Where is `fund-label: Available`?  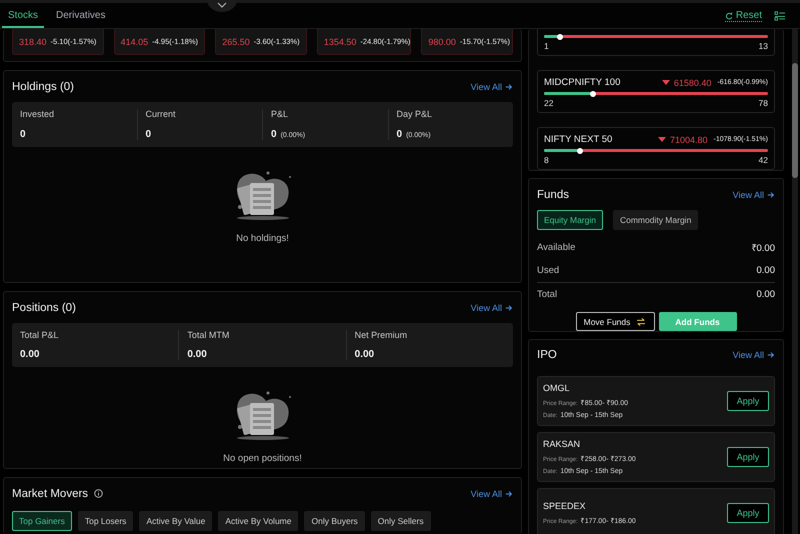
fund-label: Available is located at coordinates (556, 247).